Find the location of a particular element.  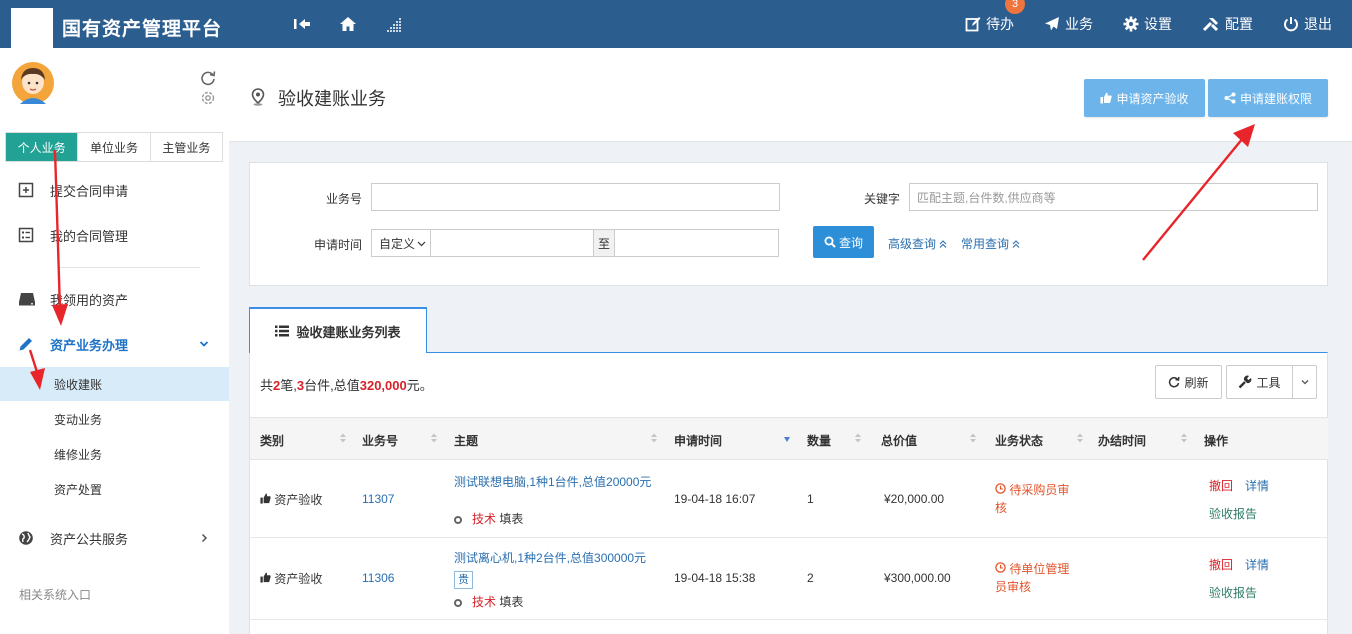

sort-desc-icon is located at coordinates (787, 438).